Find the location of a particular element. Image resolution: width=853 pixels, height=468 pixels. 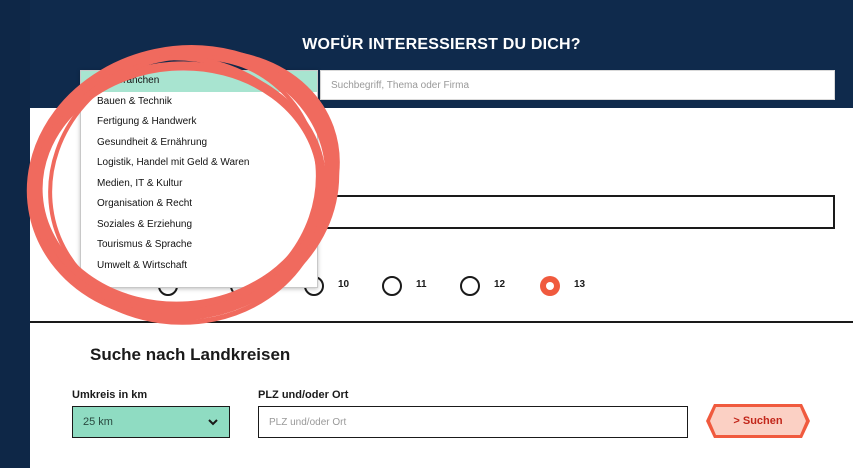

search-button: > Suchen is located at coordinates (758, 421).